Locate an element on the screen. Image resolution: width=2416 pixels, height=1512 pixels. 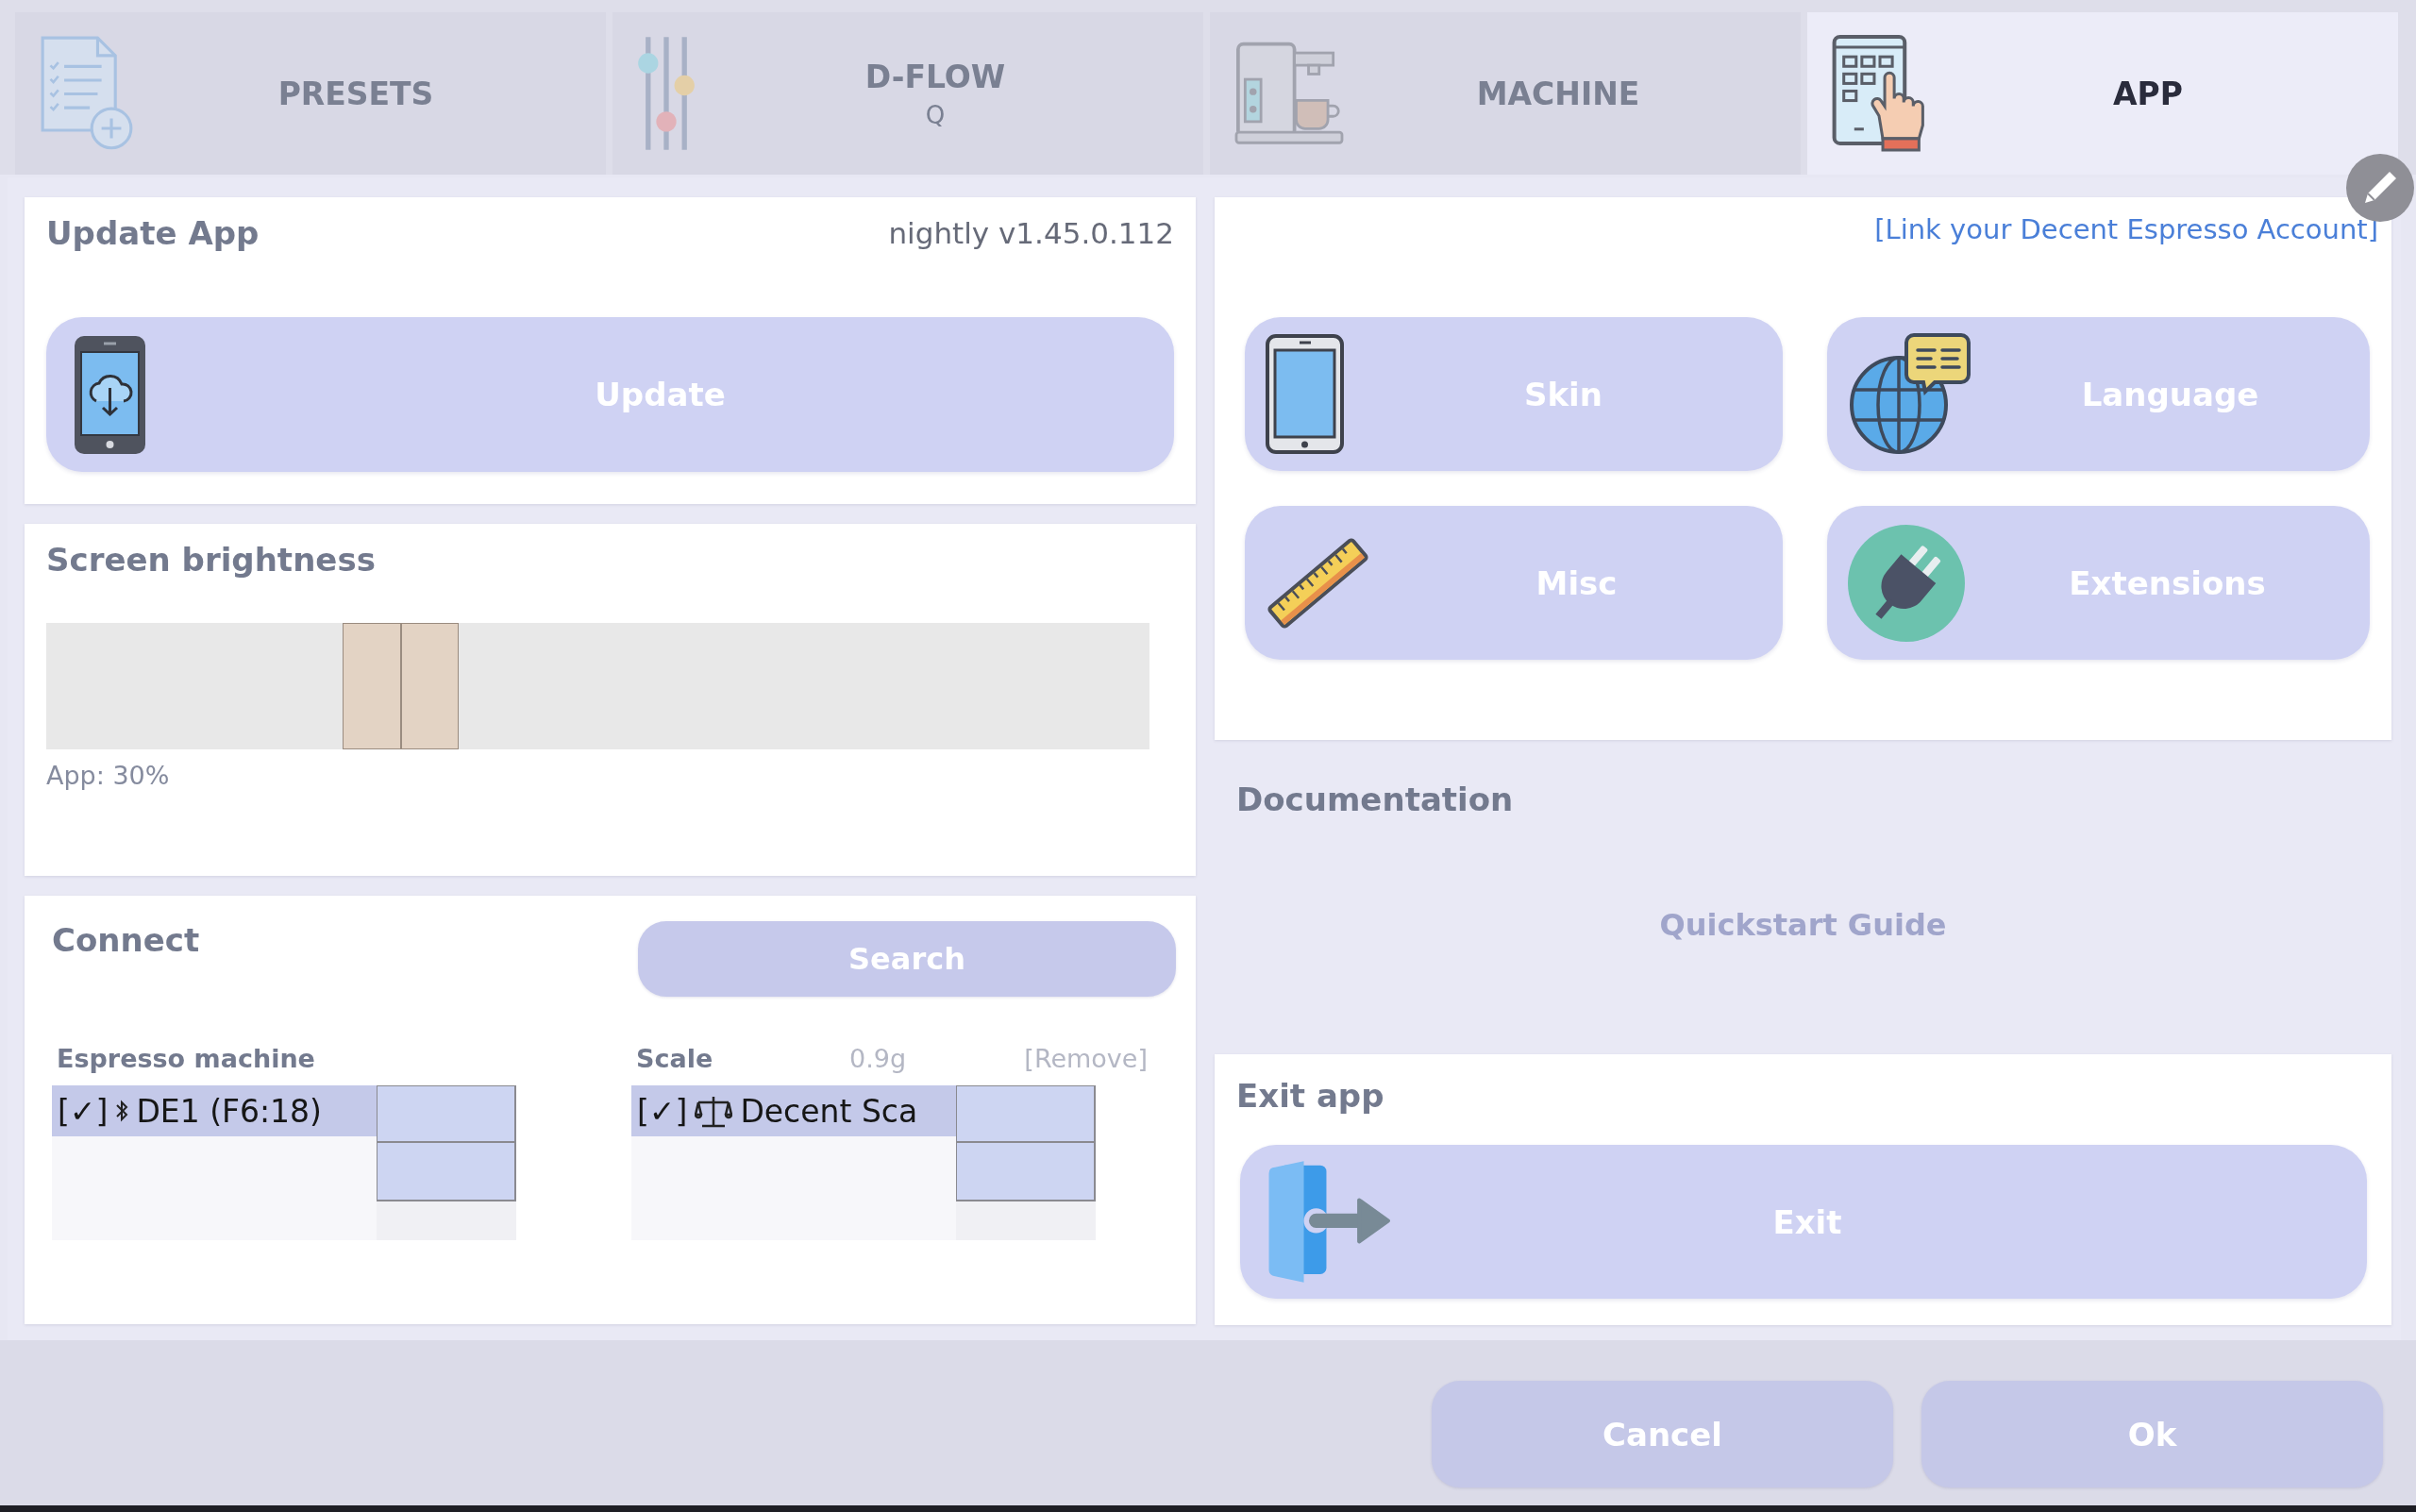
section-title: Connect is located at coordinates (126, 940).